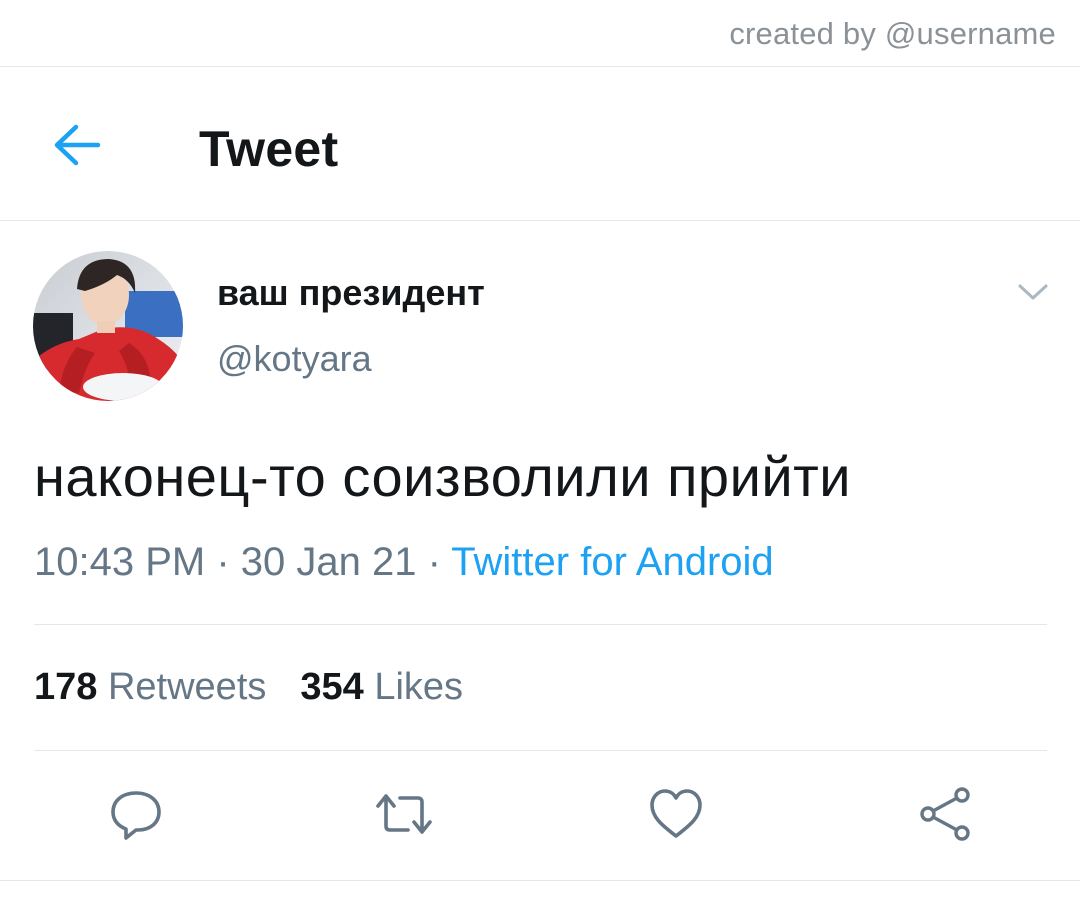  Describe the element at coordinates (351, 293) in the screenshot. I see `author-display-name: ваш президент` at that location.